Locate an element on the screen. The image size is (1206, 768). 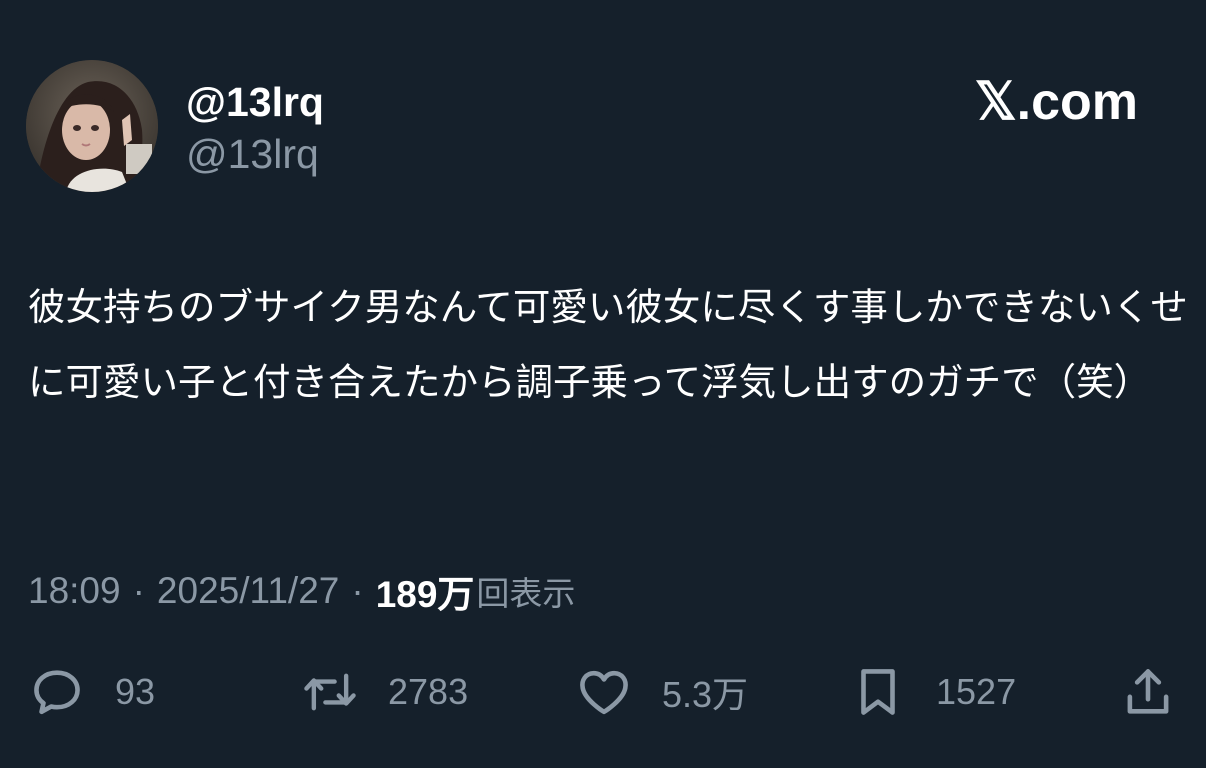
tweet-date: 2025/11/27 is located at coordinates (248, 591).